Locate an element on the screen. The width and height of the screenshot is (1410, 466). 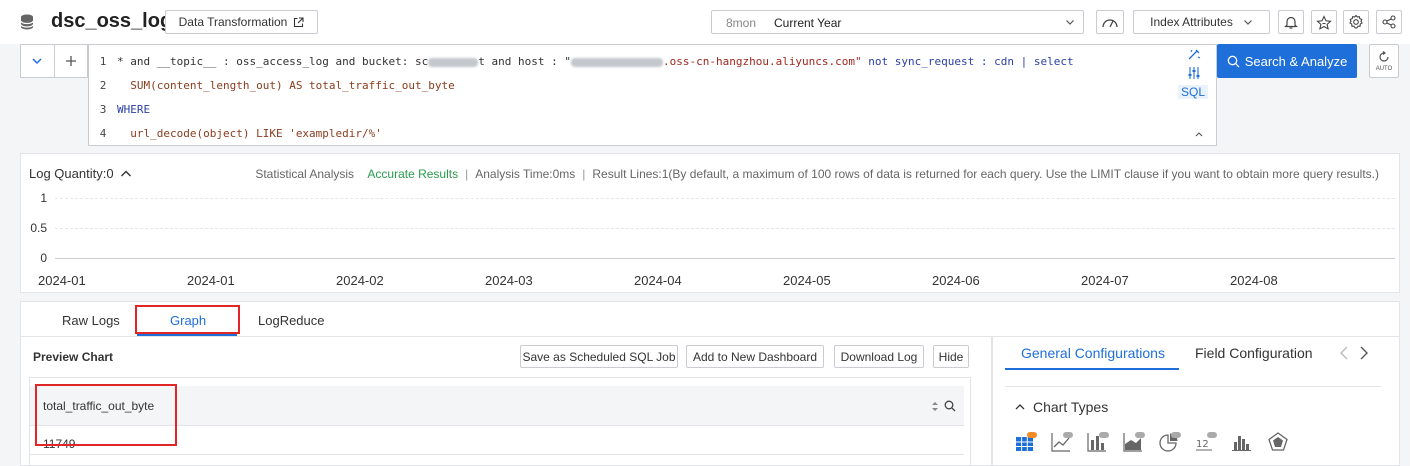
editor-tools is located at coordinates (1194, 64).